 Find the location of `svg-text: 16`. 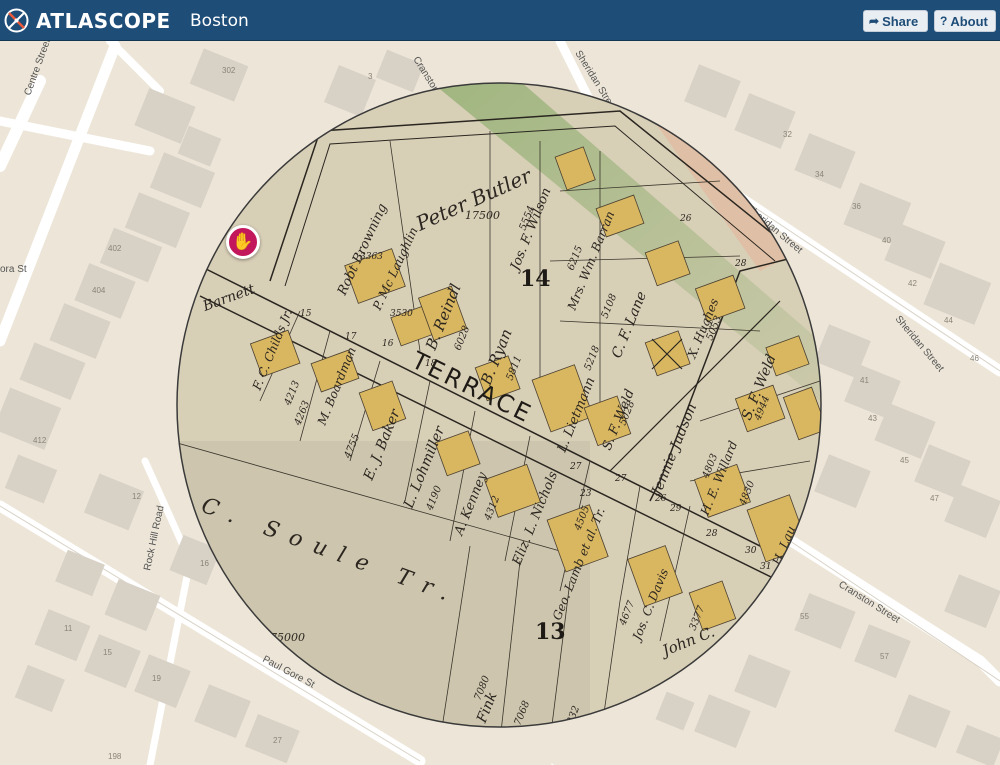

svg-text: 16 is located at coordinates (388, 344).